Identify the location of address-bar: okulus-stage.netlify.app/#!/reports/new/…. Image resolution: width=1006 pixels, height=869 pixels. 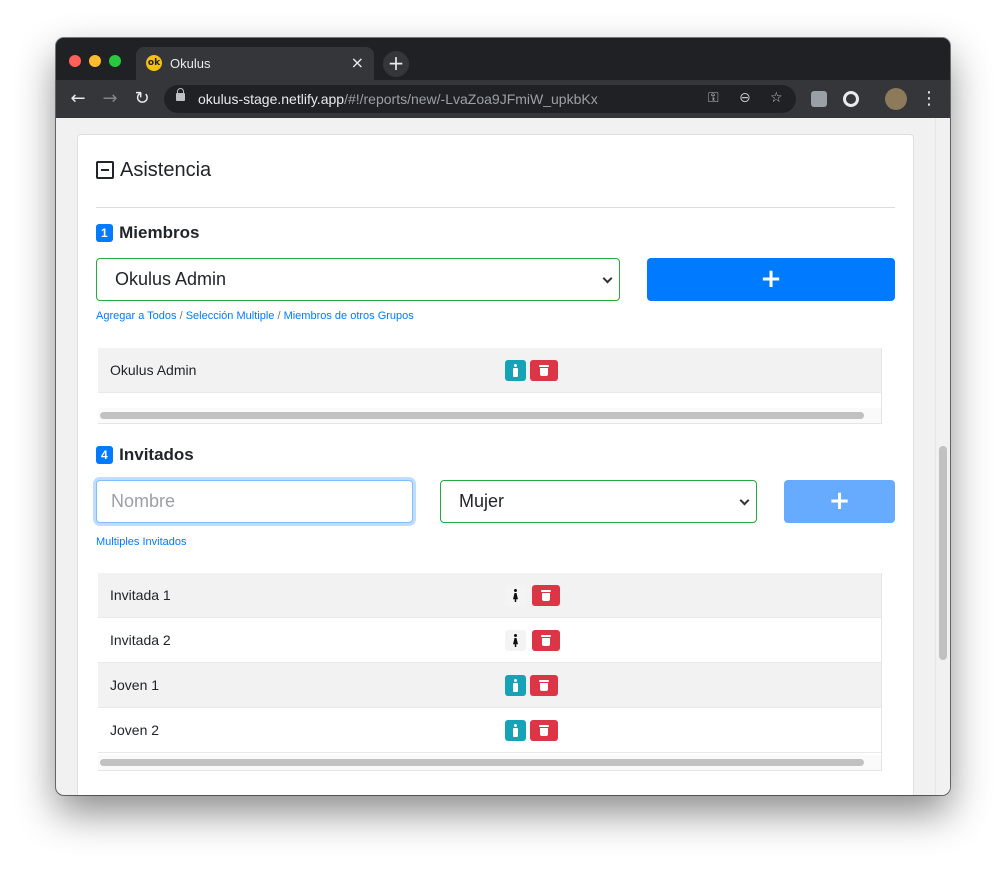
(480, 99).